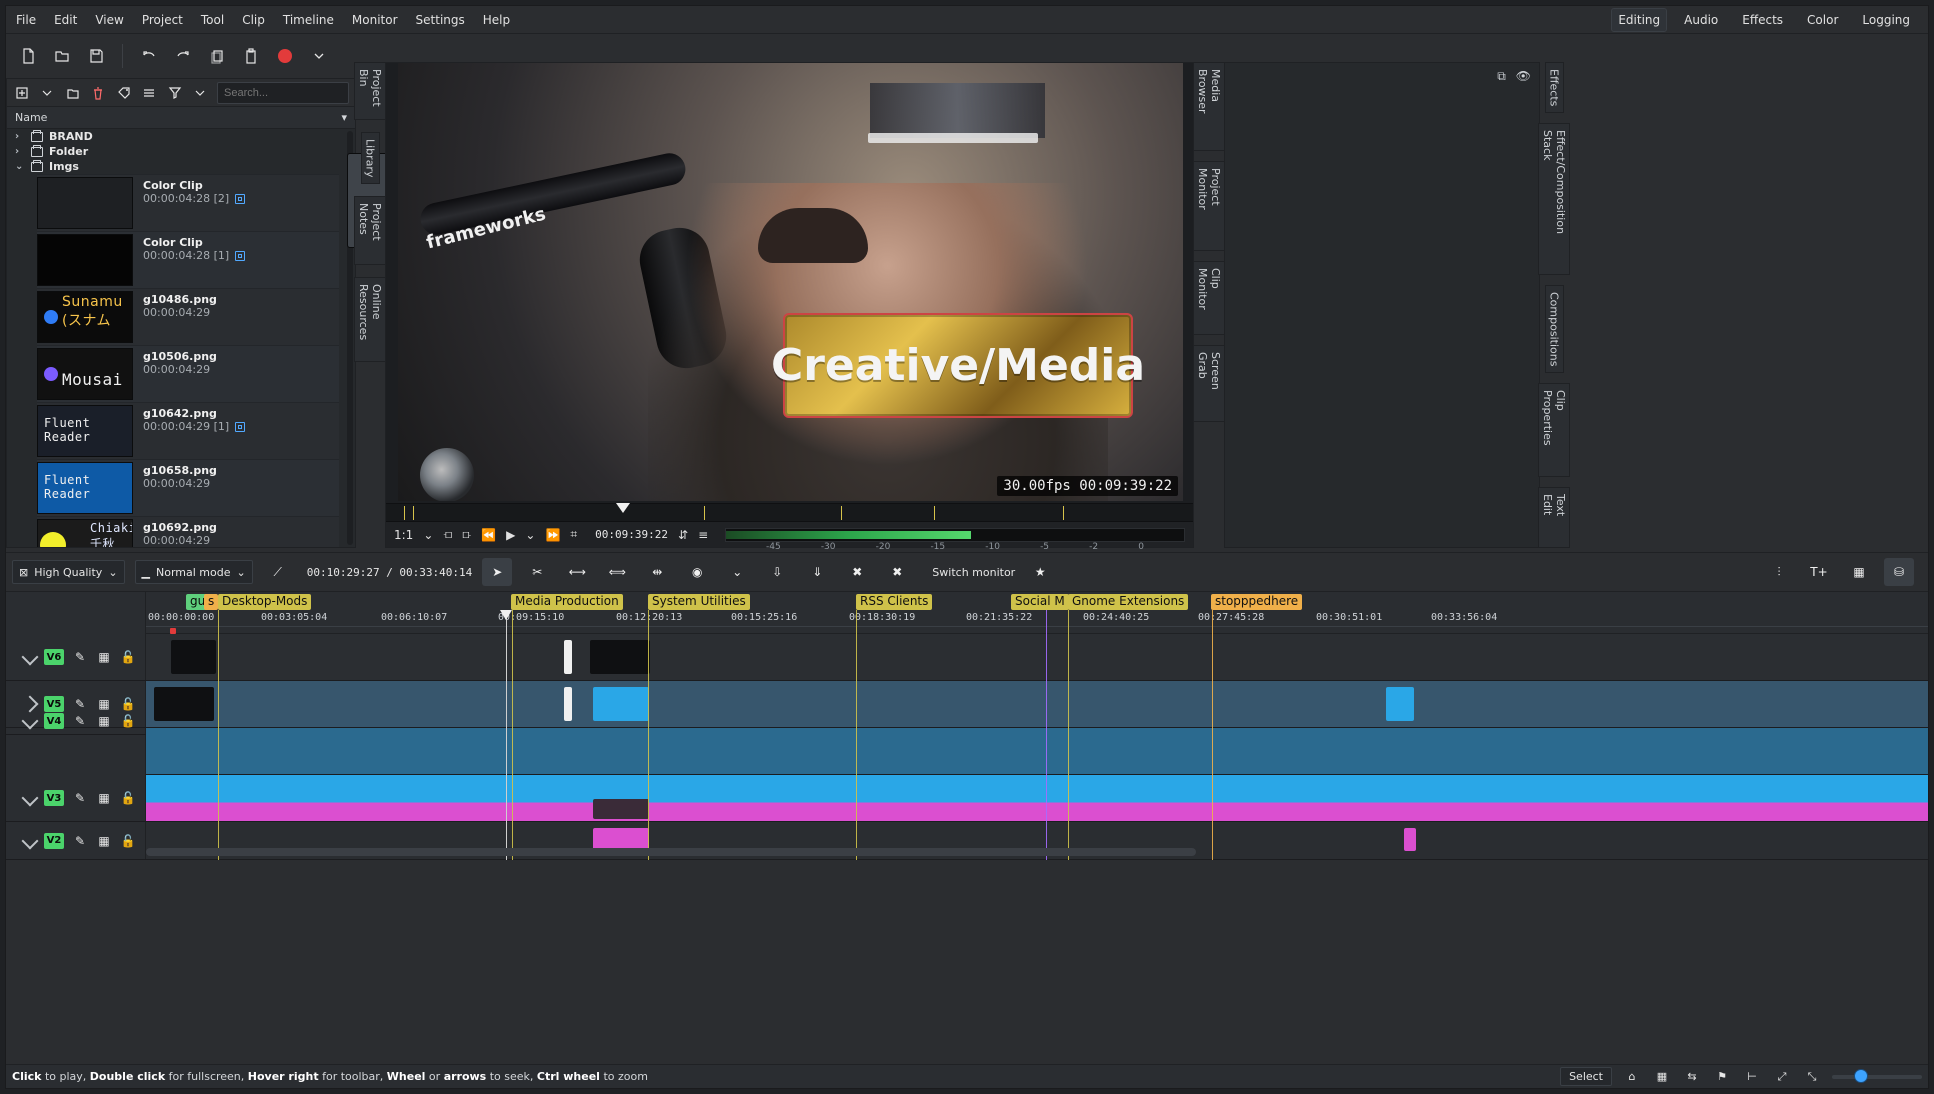  What do you see at coordinates (76, 798) in the screenshot?
I see `track-header-v3: V3 ✎ ▦ 🔓` at bounding box center [76, 798].